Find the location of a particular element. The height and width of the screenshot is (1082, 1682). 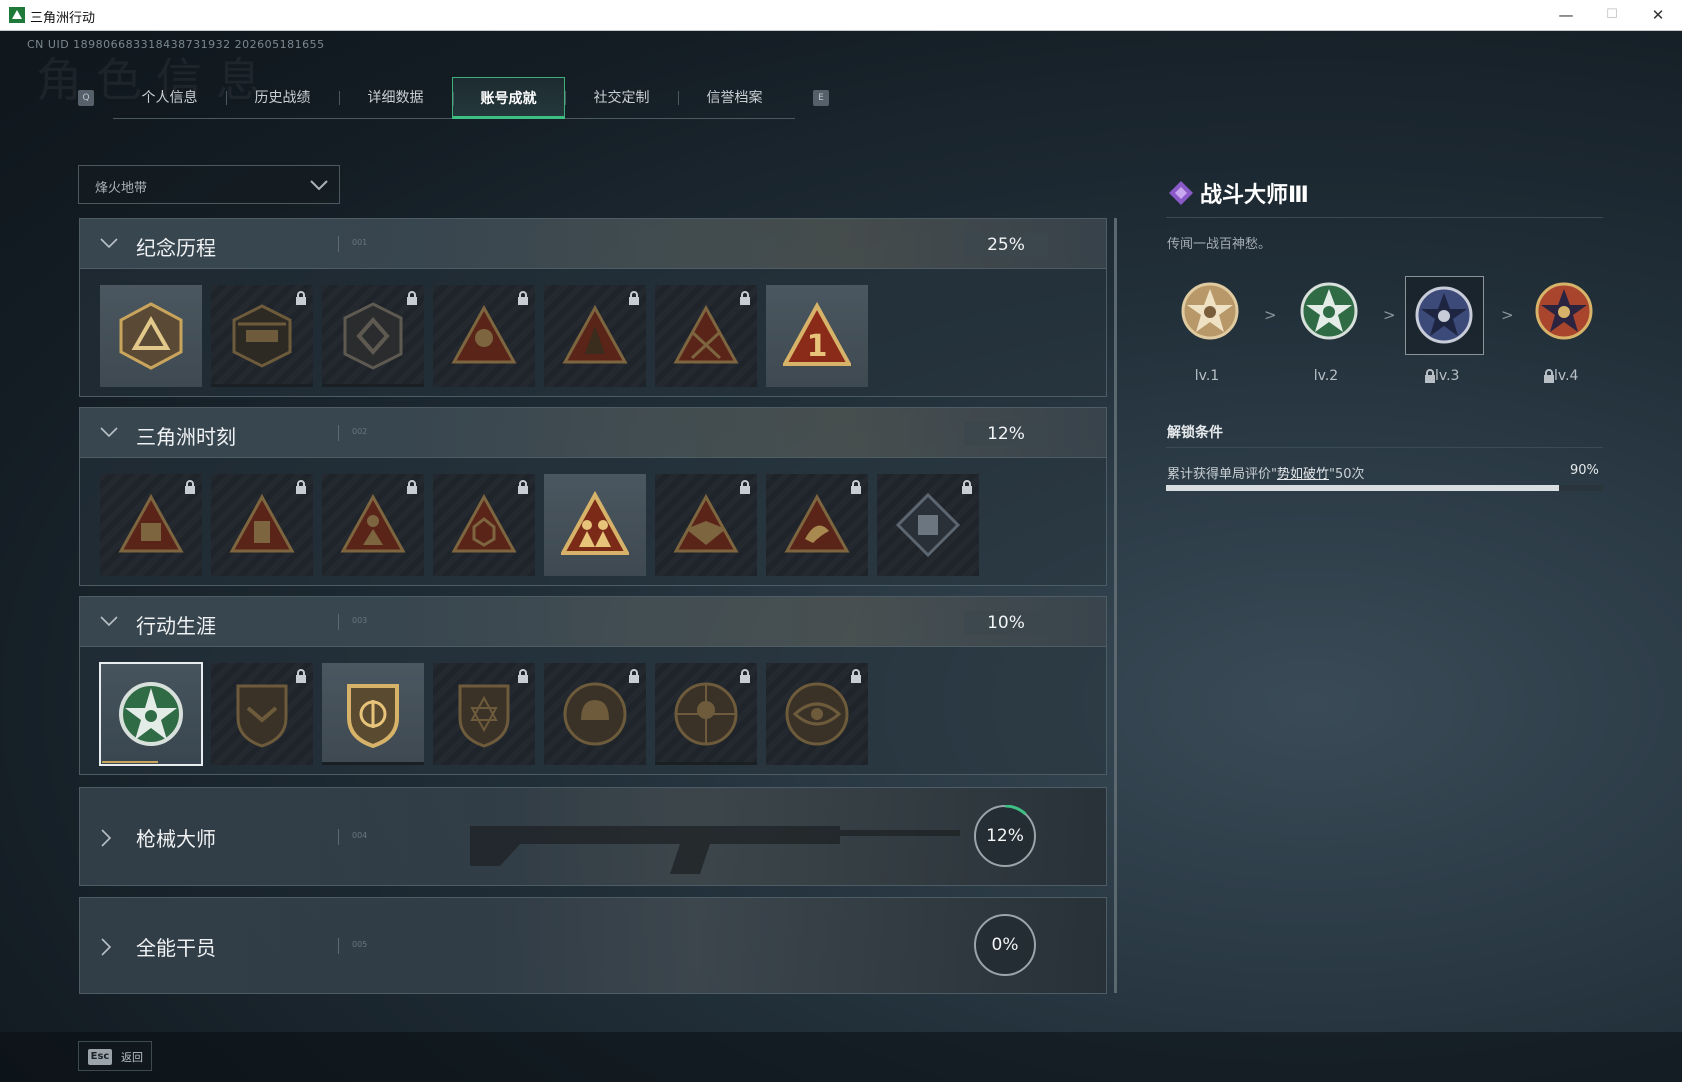

maximize-button: ☐ is located at coordinates (1612, 15).